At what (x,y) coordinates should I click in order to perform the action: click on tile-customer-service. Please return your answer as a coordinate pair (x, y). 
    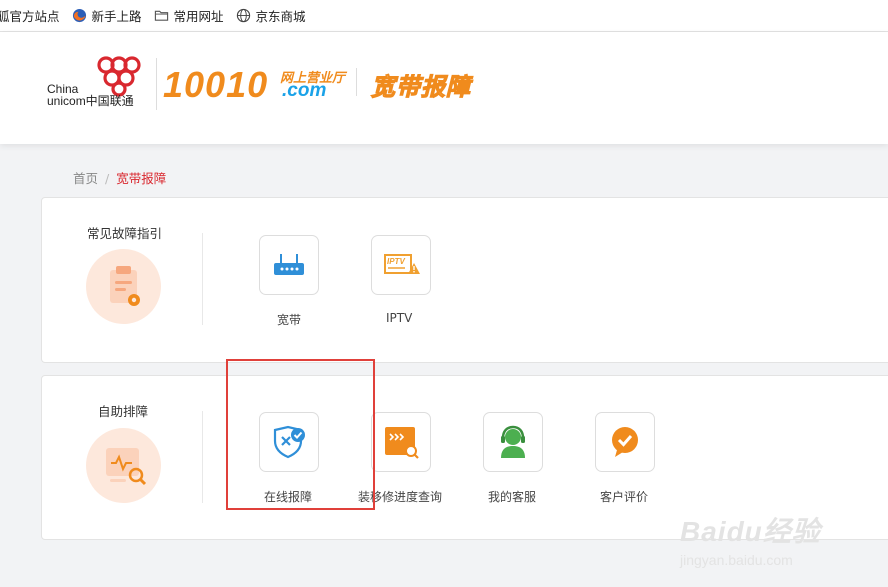
    Looking at the image, I should click on (513, 442).